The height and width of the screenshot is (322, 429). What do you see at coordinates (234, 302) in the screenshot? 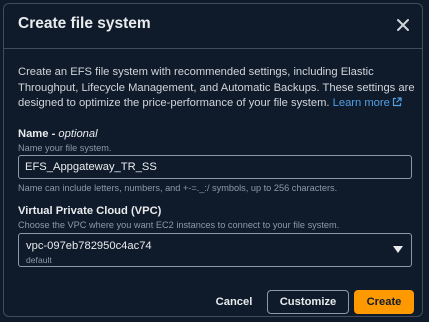
I see `cancel-button: Cancel` at bounding box center [234, 302].